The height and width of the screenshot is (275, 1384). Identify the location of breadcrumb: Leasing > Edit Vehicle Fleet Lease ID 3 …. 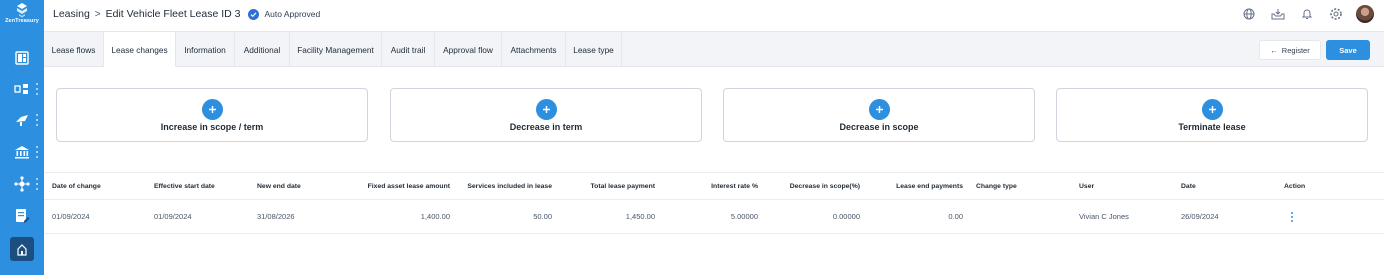
(186, 14).